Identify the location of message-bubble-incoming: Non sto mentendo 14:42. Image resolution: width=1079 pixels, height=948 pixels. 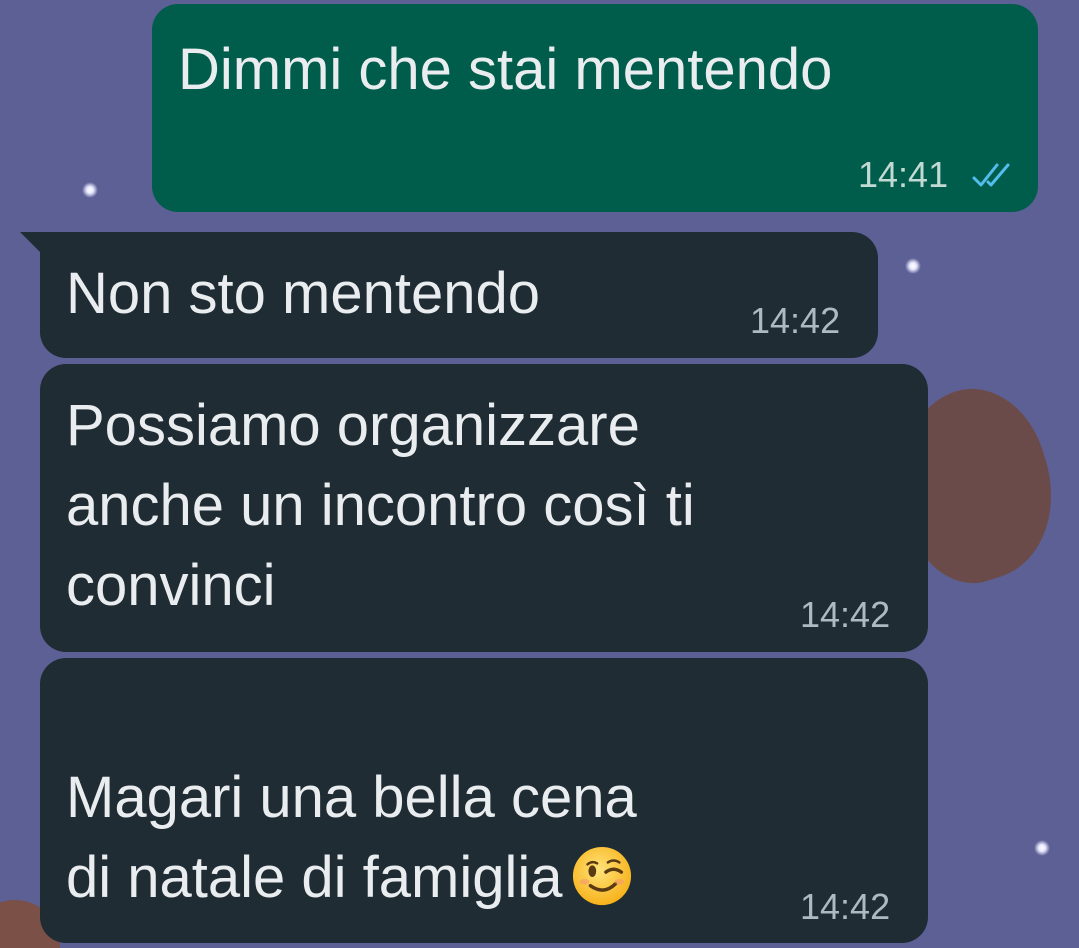
(459, 295).